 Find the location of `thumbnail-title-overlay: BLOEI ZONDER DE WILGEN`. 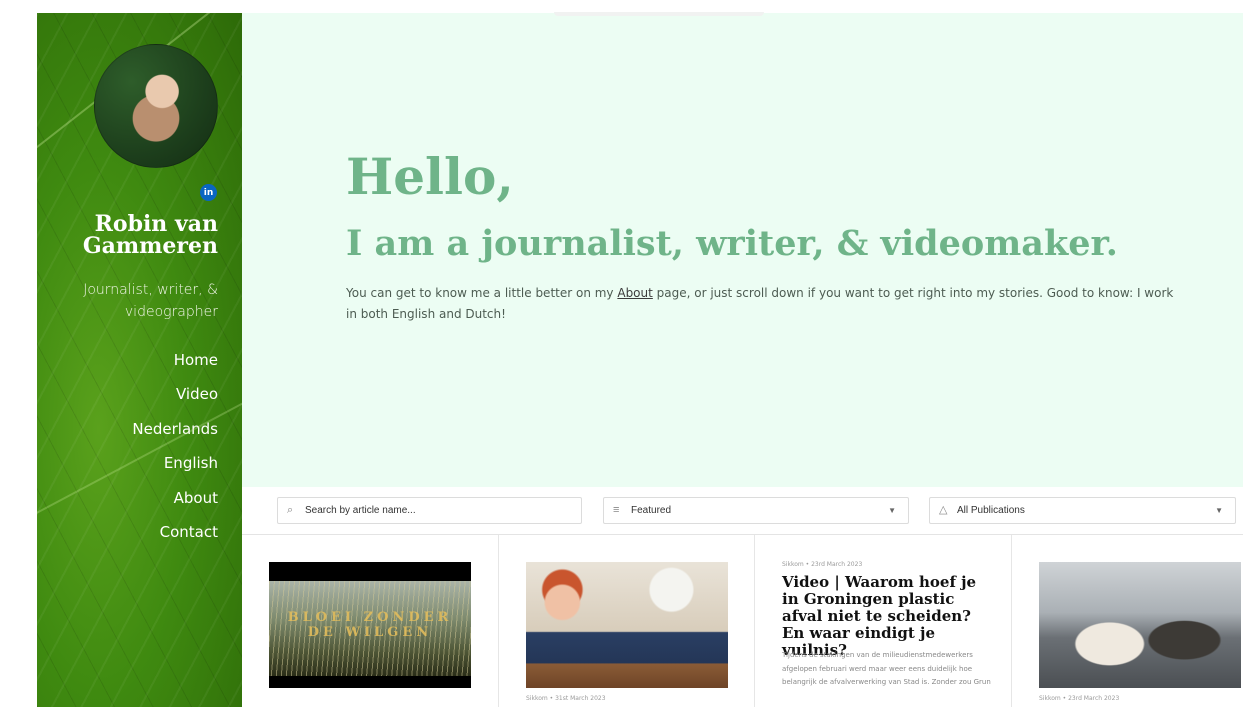

thumbnail-title-overlay: BLOEI ZONDER DE WILGEN is located at coordinates (370, 625).